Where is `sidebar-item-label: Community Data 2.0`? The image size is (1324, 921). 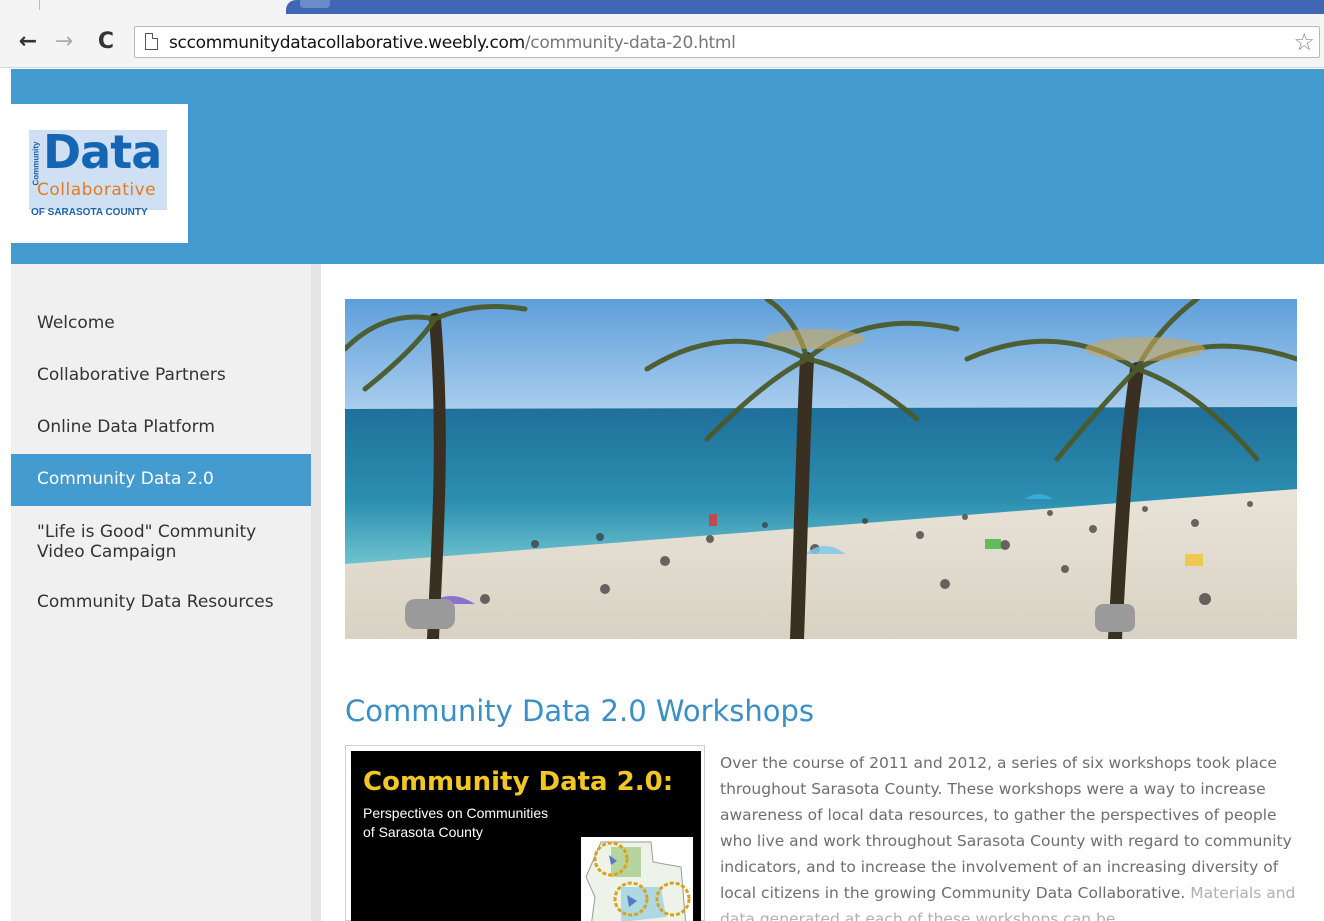
sidebar-item-label: Community Data 2.0 is located at coordinates (125, 479).